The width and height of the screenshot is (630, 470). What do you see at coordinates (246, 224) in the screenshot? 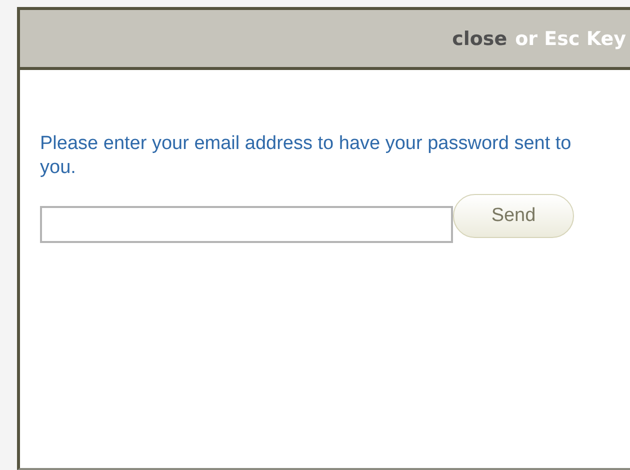
I see `email-field` at bounding box center [246, 224].